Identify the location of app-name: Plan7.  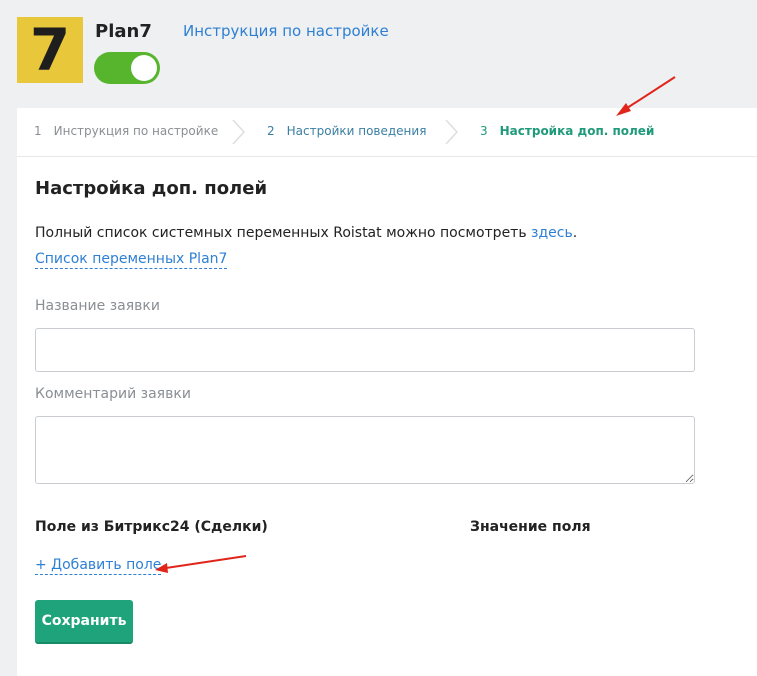
(123, 31).